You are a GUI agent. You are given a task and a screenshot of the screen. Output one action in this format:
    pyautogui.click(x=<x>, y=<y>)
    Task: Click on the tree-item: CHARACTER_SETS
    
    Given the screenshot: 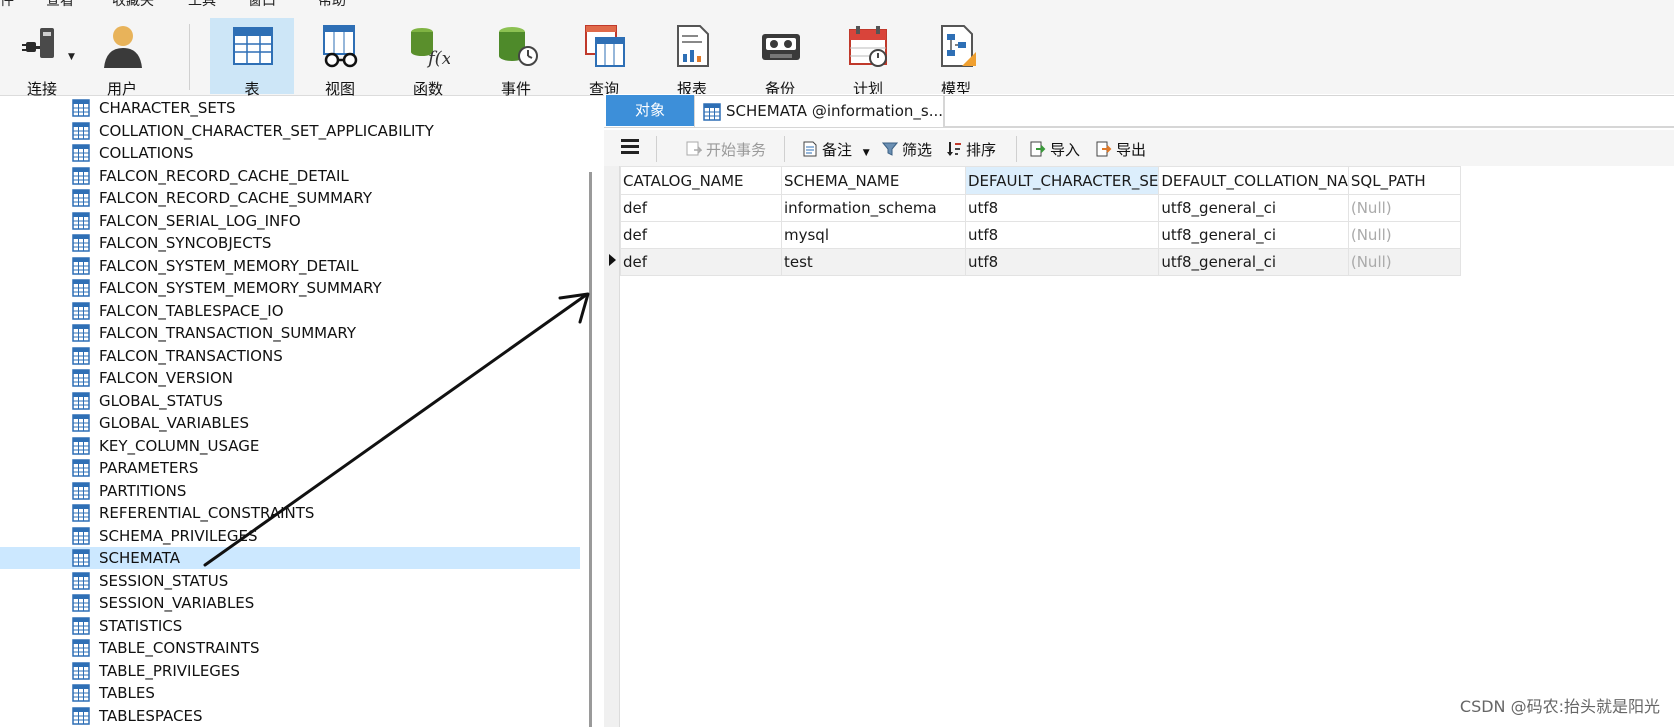 What is the action you would take?
    pyautogui.click(x=290, y=108)
    